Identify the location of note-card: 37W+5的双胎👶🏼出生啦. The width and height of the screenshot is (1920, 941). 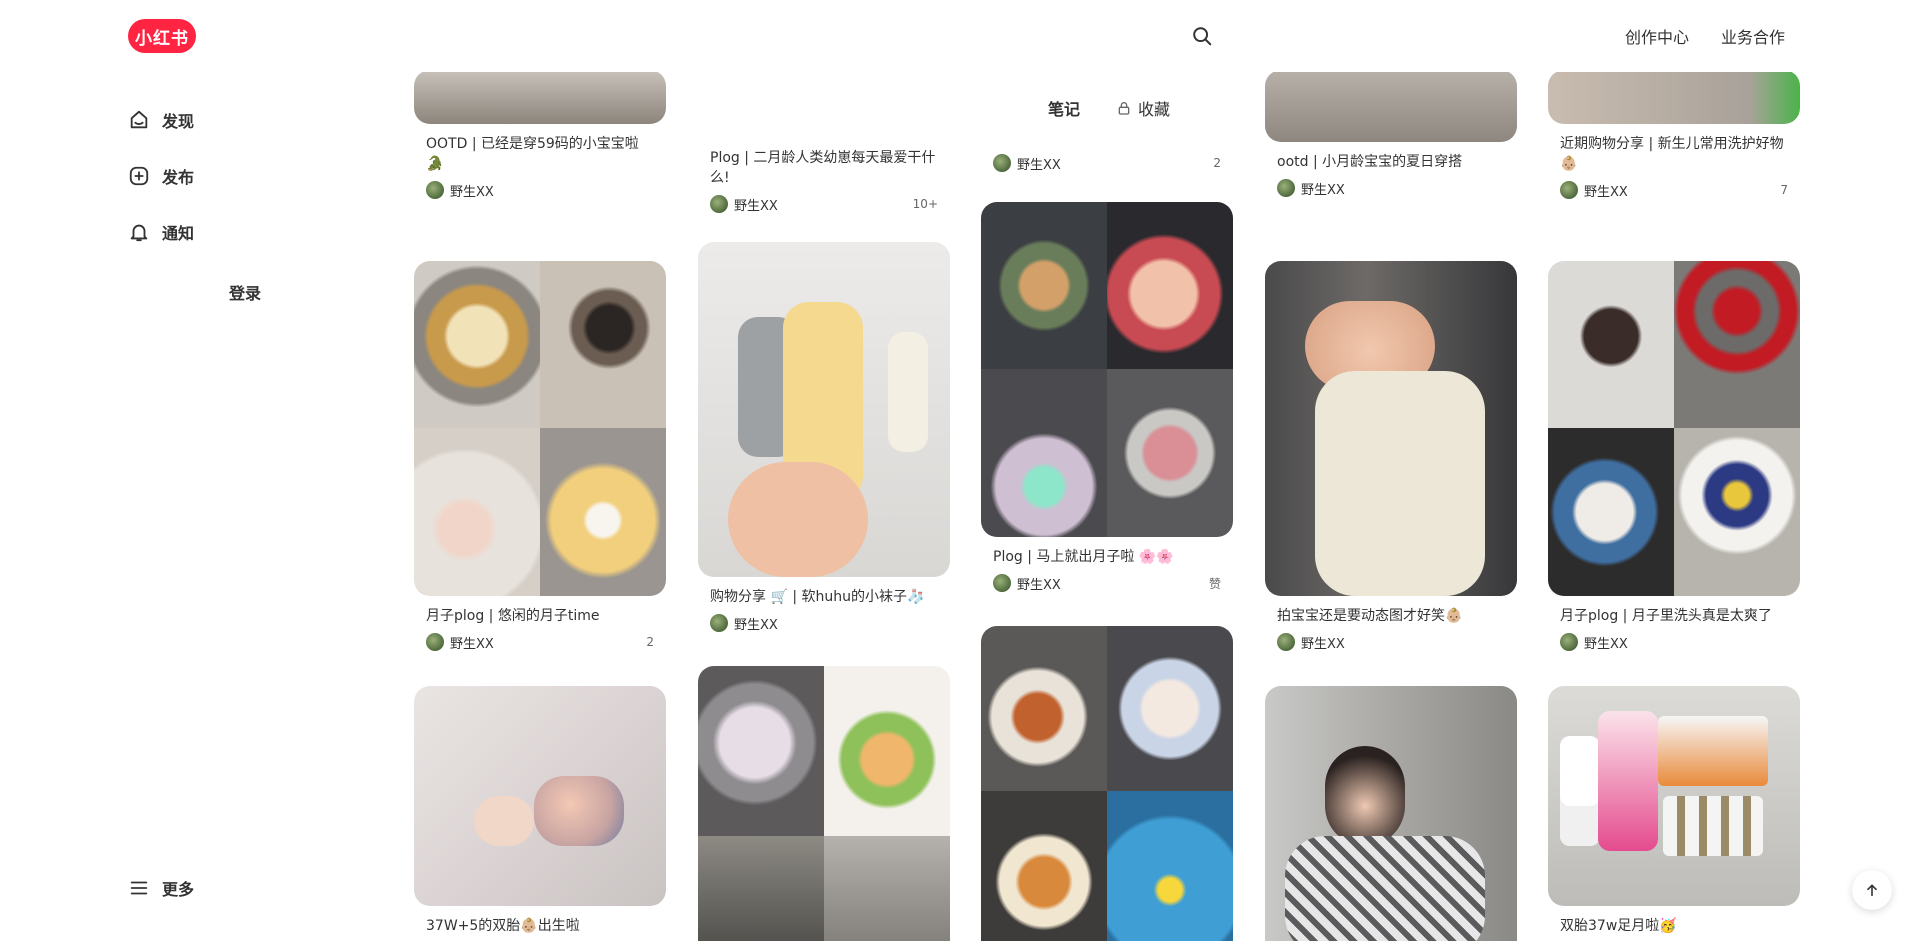
(540, 811).